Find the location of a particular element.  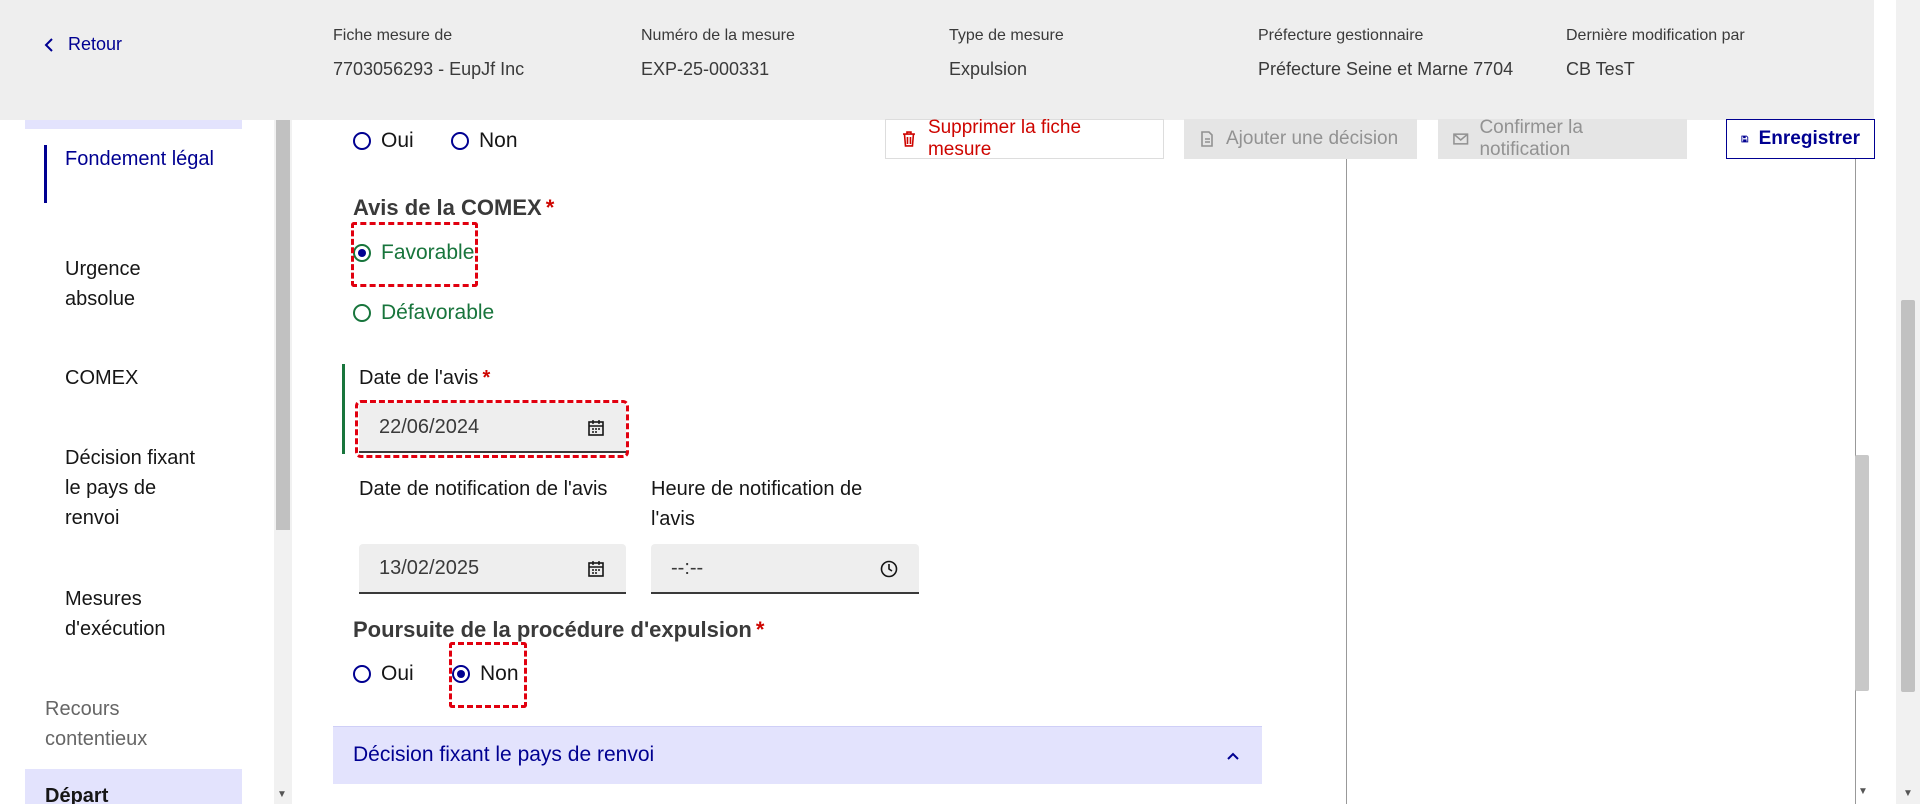

heure-notification-value: --:-- is located at coordinates (687, 567).